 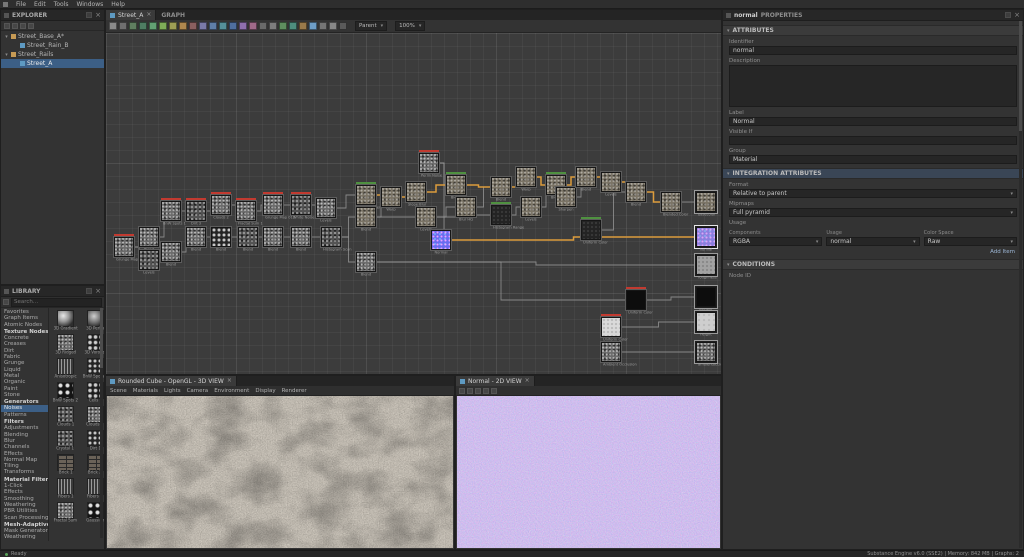 I want to click on tab-3d-view: Rounded Cube - OpenGL - 3D VIEW ×, so click(x=171, y=381).